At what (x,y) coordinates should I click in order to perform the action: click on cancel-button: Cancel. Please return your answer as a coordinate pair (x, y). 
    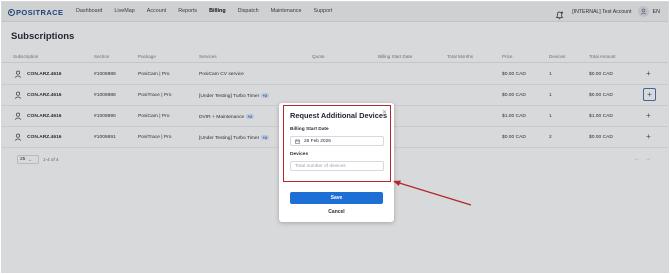
    Looking at the image, I should click on (336, 212).